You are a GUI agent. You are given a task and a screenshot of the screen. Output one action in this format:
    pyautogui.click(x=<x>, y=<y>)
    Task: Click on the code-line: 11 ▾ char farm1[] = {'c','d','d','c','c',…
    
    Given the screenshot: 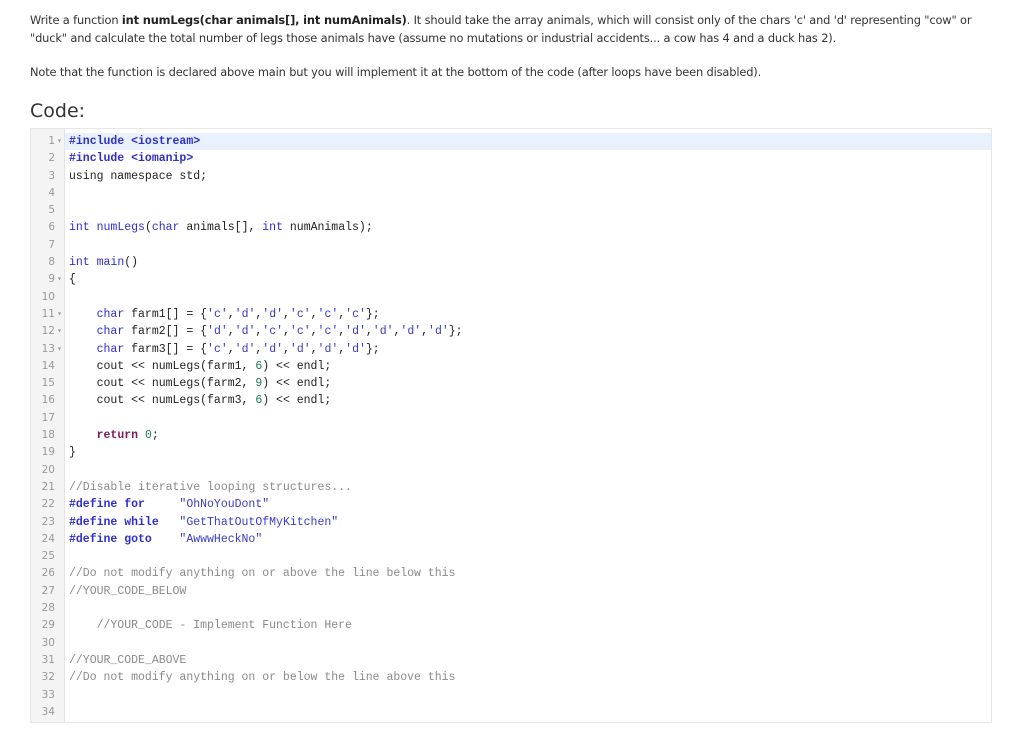 What is the action you would take?
    pyautogui.click(x=511, y=314)
    